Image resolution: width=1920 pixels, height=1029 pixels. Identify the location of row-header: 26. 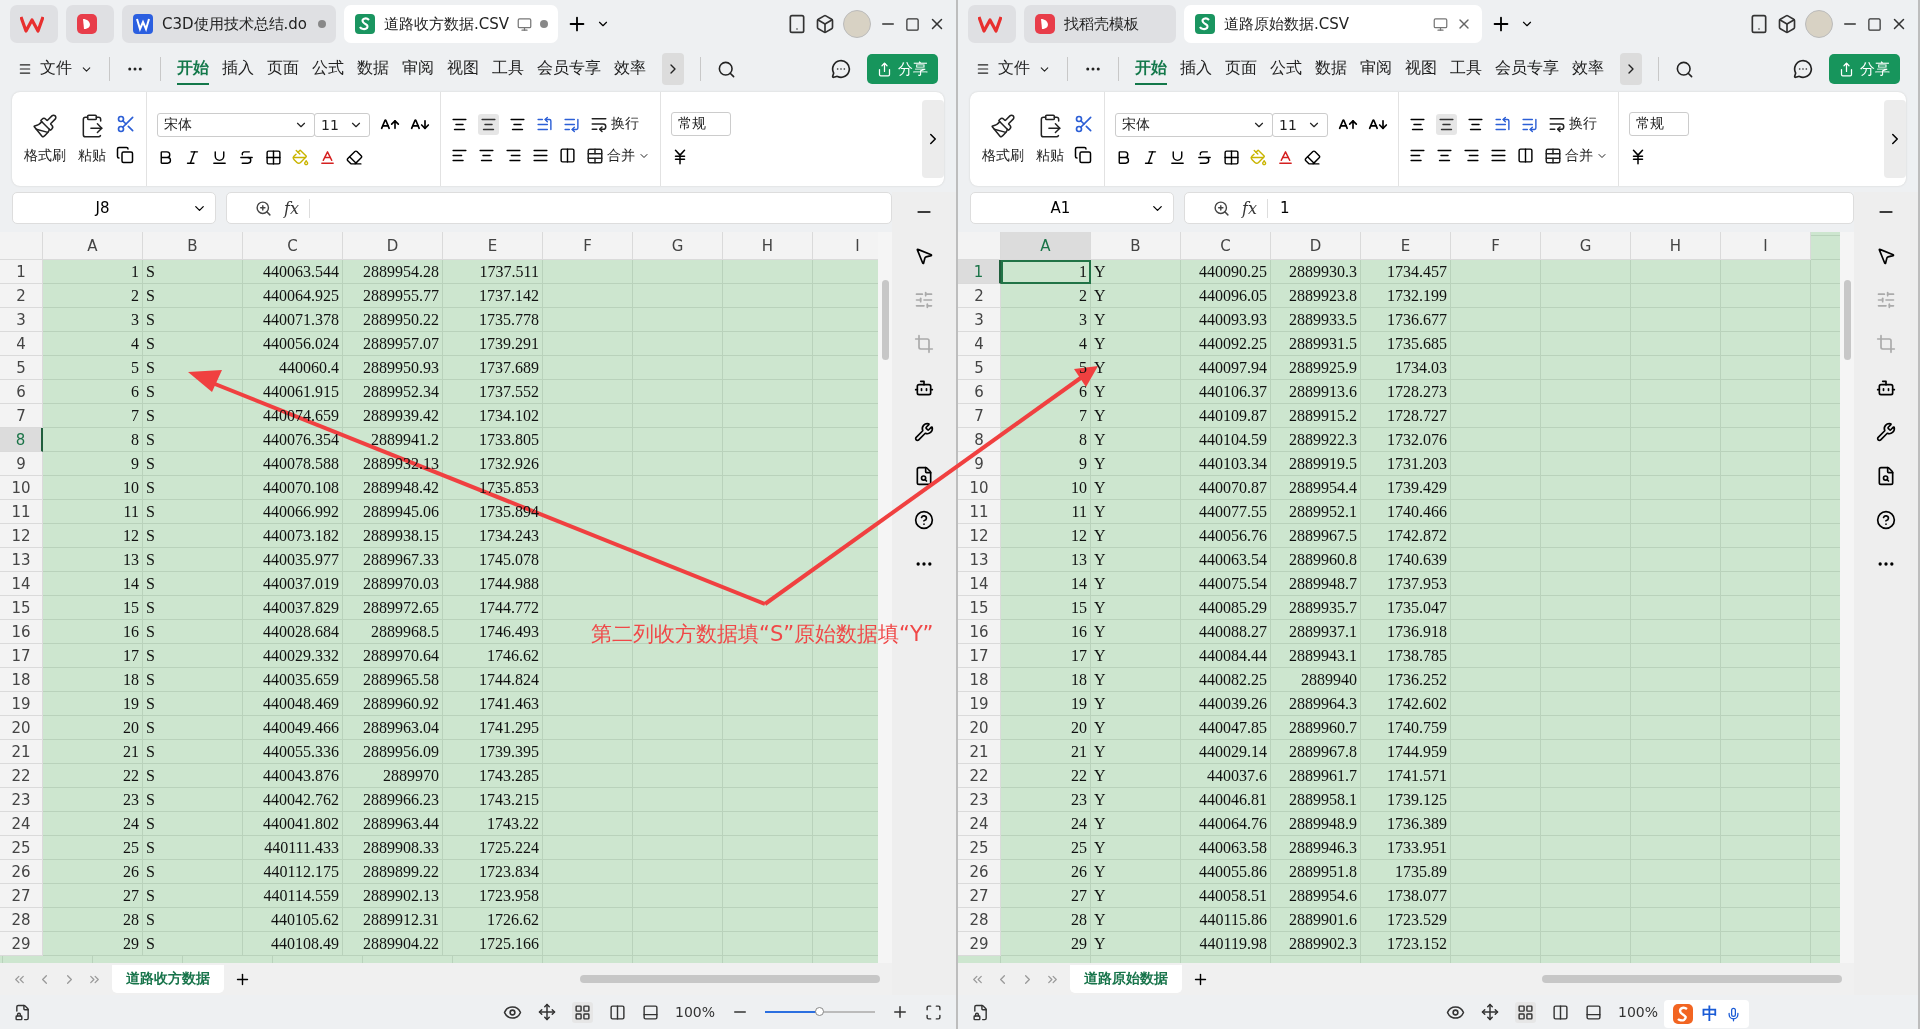
(21, 872).